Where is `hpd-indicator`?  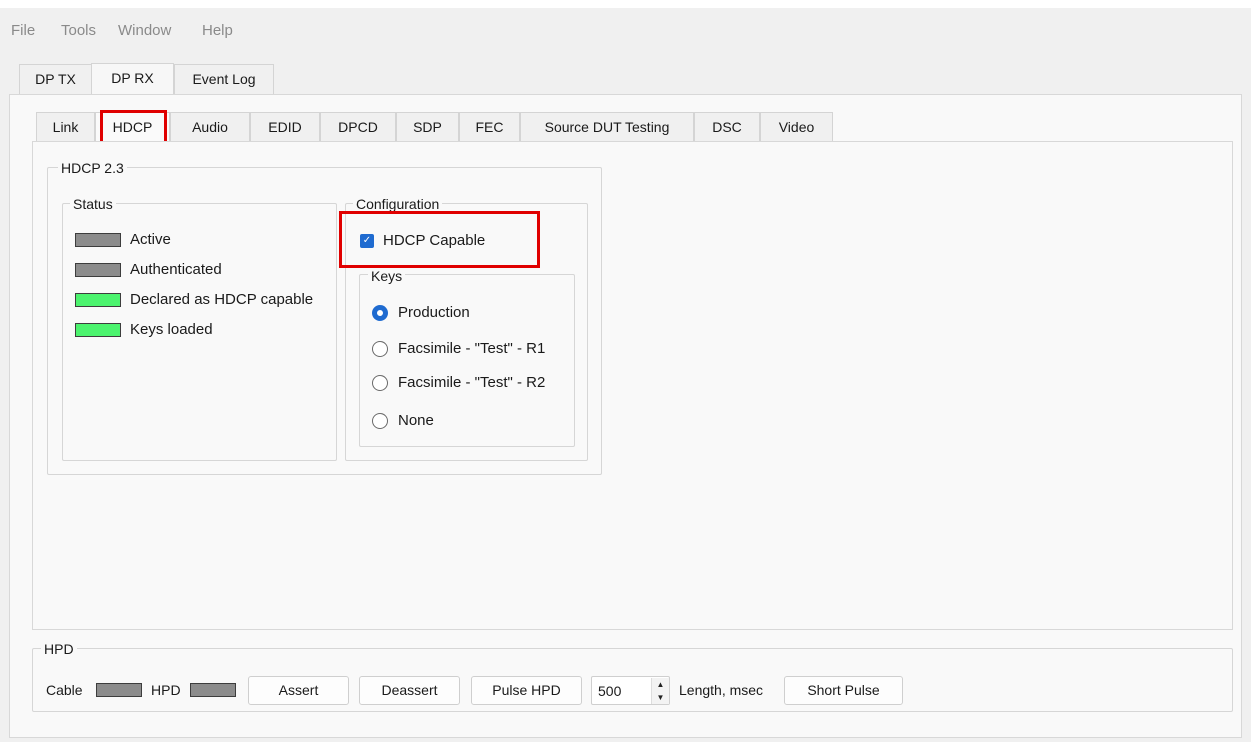 hpd-indicator is located at coordinates (213, 690).